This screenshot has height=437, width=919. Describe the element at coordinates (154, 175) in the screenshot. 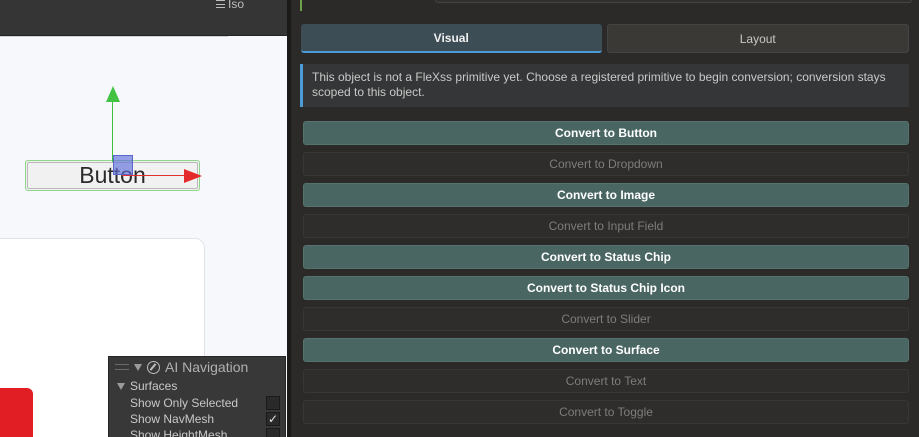

I see `move-gizmo-x-axis` at that location.